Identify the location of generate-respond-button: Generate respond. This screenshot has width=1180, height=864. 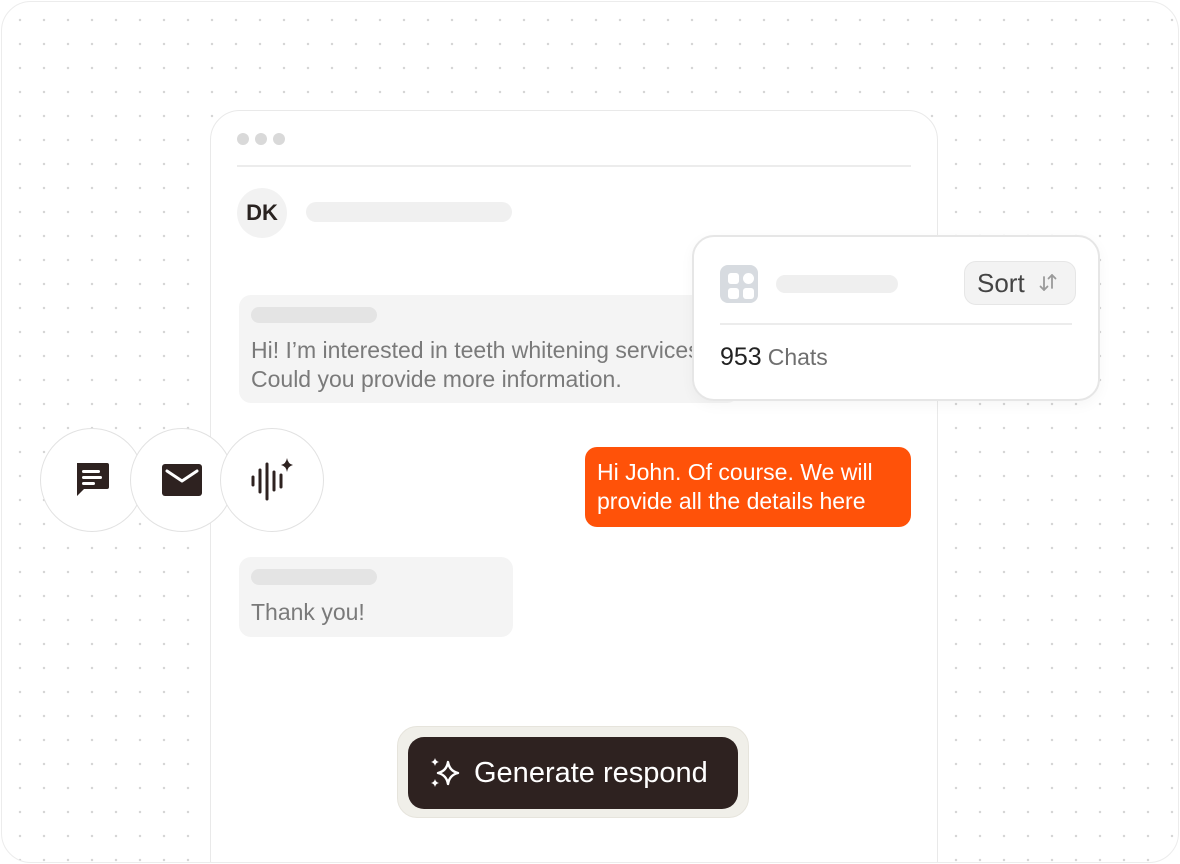
(573, 773).